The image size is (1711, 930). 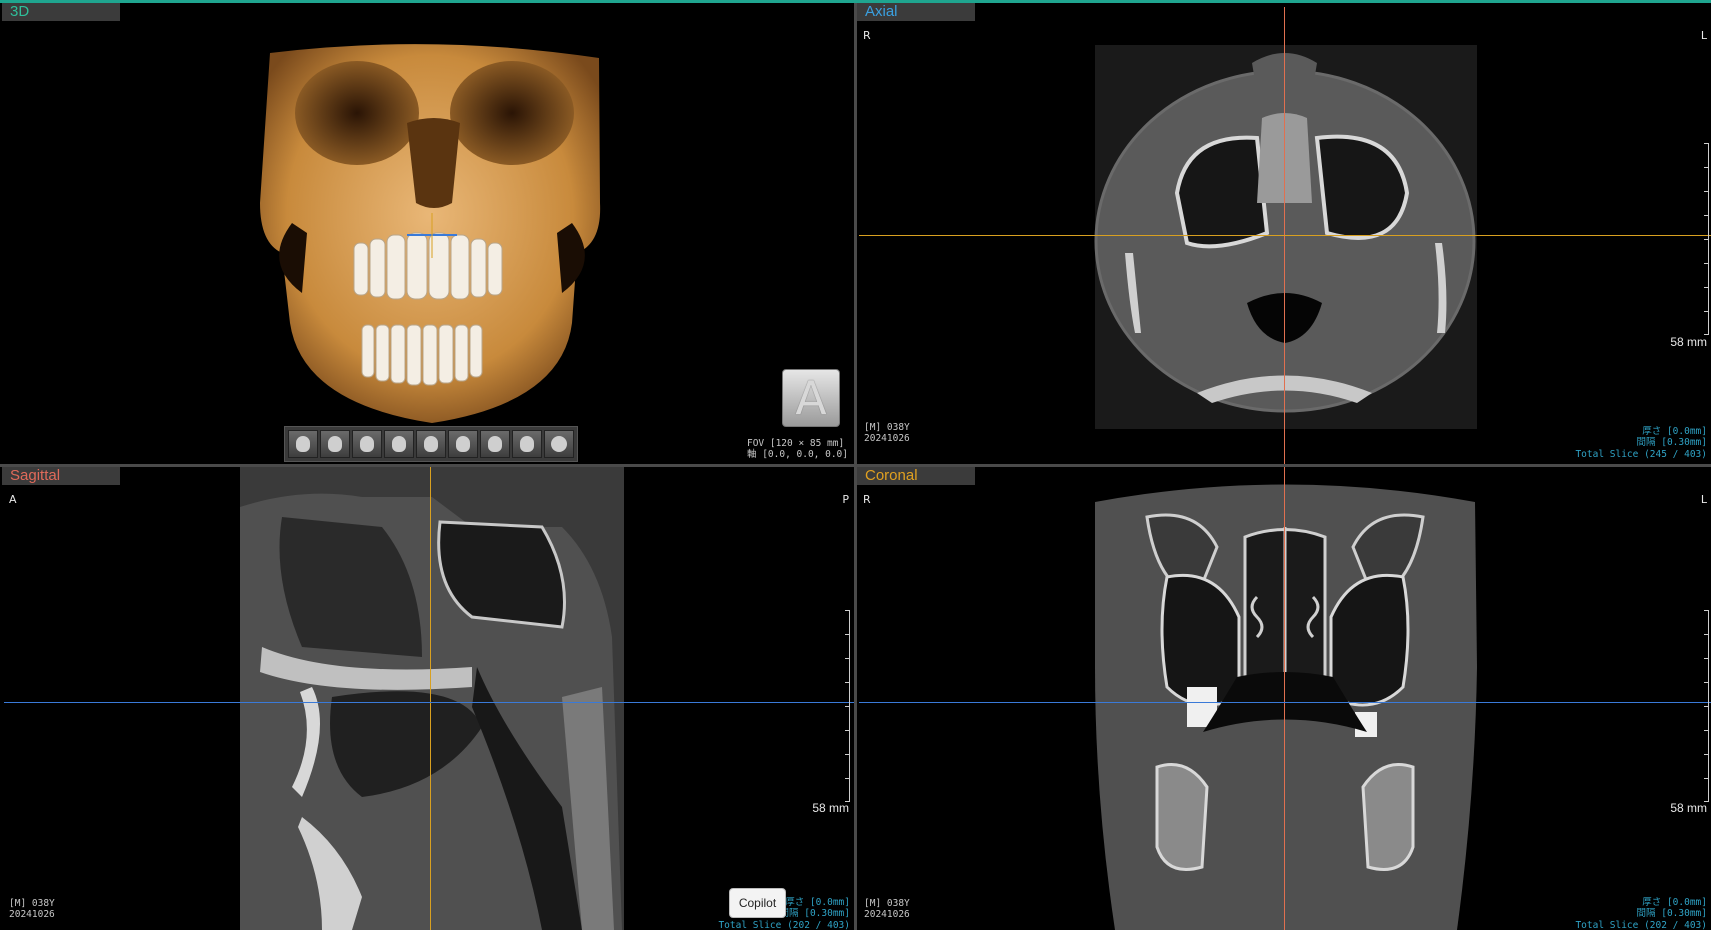 I want to click on view-preset-toolbar, so click(x=431, y=444).